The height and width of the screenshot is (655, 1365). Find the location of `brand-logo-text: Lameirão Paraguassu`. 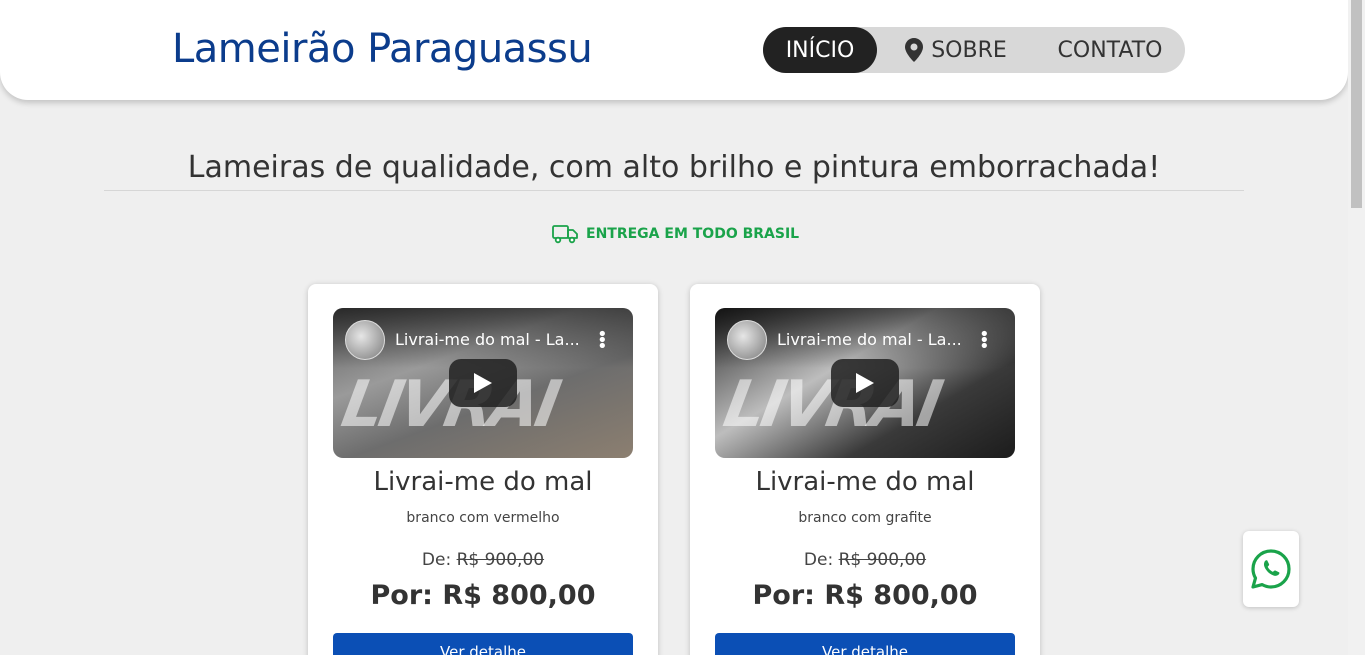

brand-logo-text: Lameirão Paraguassu is located at coordinates (382, 49).